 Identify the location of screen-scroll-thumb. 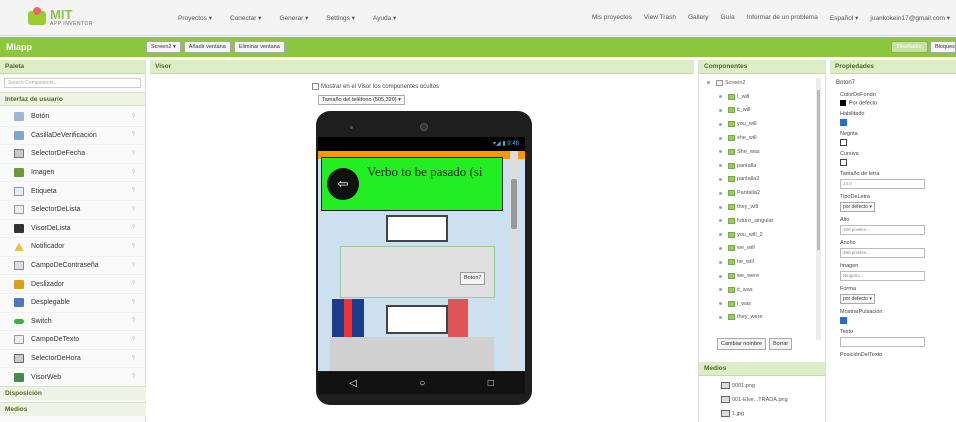
(514, 204).